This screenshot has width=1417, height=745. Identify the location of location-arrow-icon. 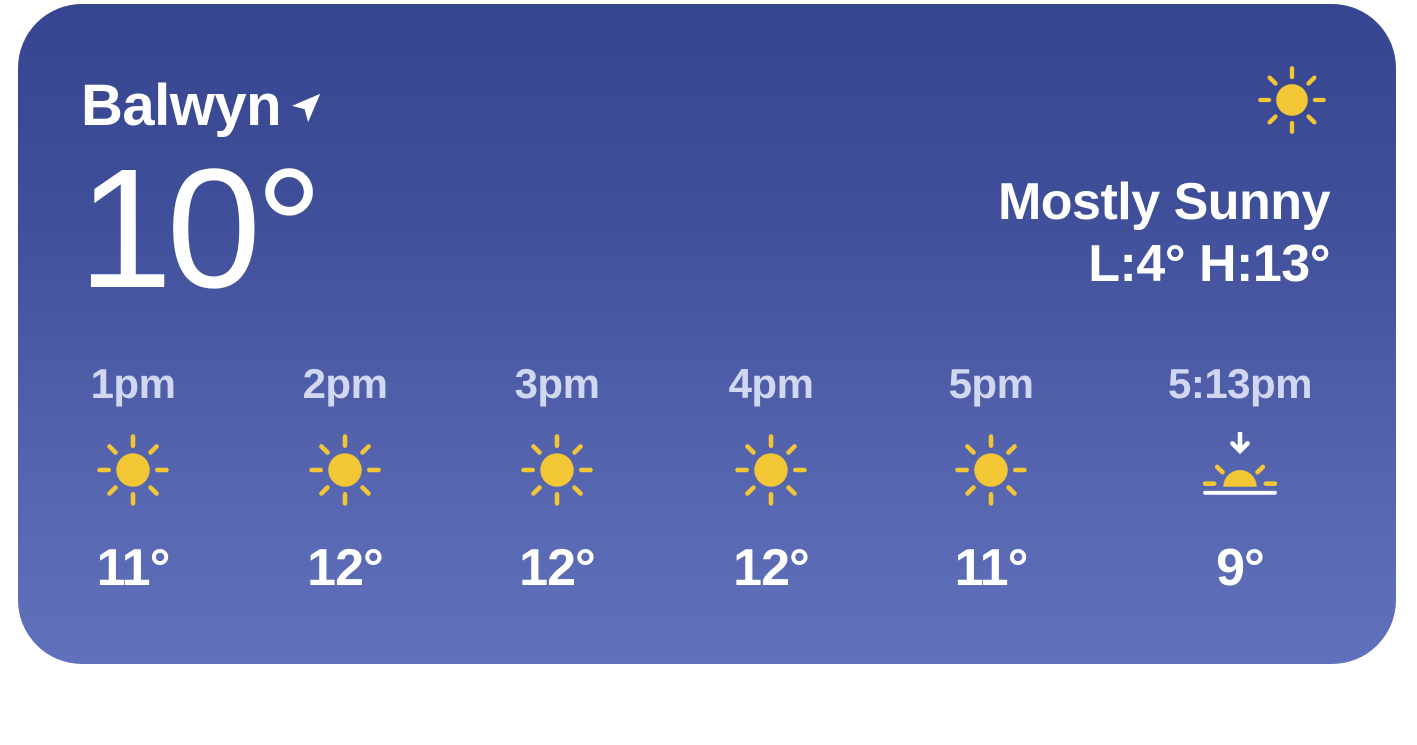
(306, 107).